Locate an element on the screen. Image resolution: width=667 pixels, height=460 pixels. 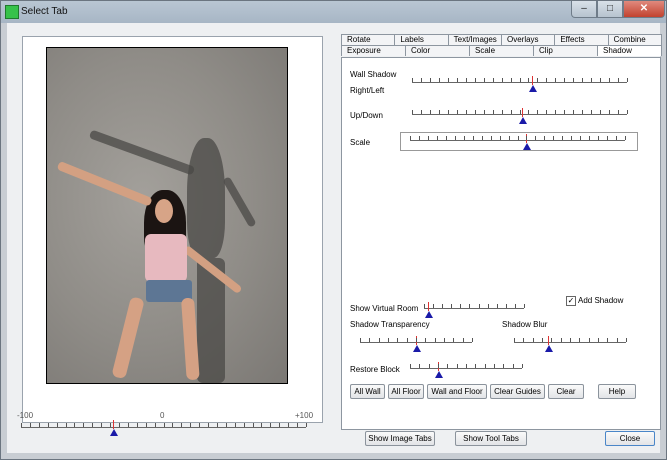
all-floor-button: All Floor is located at coordinates (406, 391).